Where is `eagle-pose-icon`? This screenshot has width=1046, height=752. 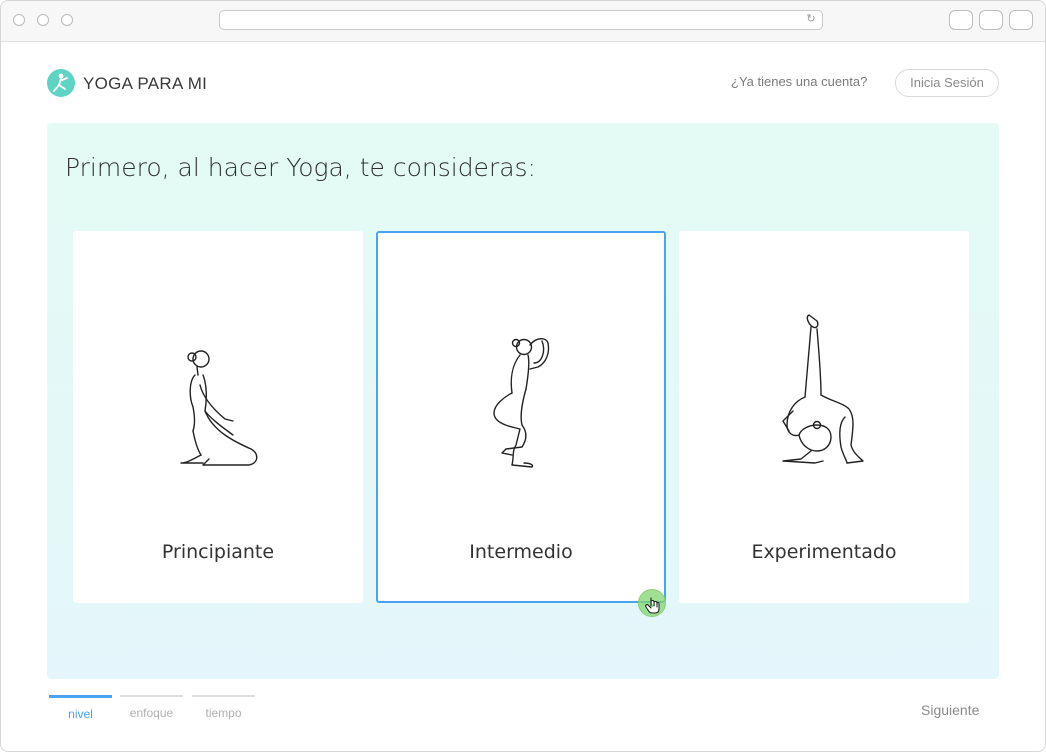 eagle-pose-icon is located at coordinates (521, 403).